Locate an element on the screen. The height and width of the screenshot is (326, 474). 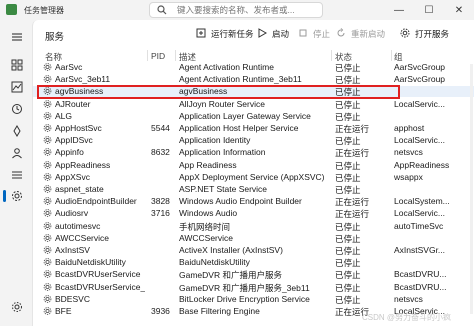
cell-name: AarSvc is located at coordinates (69, 67).